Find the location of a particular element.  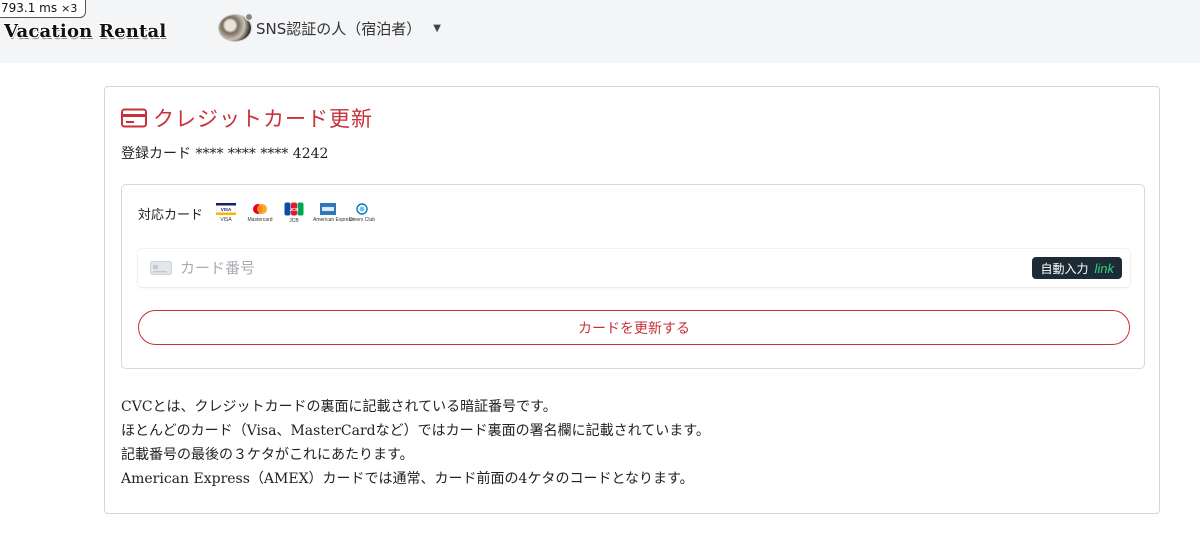

chevron-down-icon: ▼ is located at coordinates (437, 28).